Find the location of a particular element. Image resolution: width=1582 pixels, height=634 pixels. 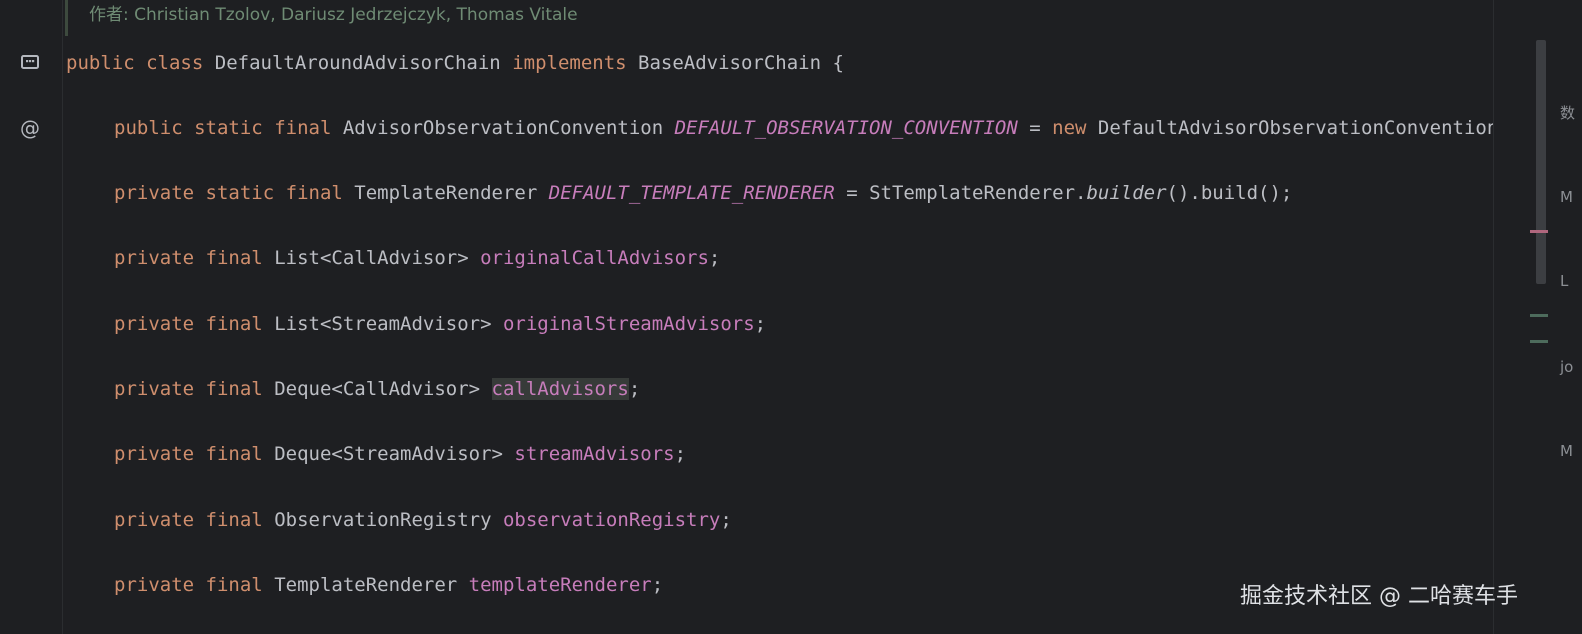

keyword: implements is located at coordinates (569, 63).